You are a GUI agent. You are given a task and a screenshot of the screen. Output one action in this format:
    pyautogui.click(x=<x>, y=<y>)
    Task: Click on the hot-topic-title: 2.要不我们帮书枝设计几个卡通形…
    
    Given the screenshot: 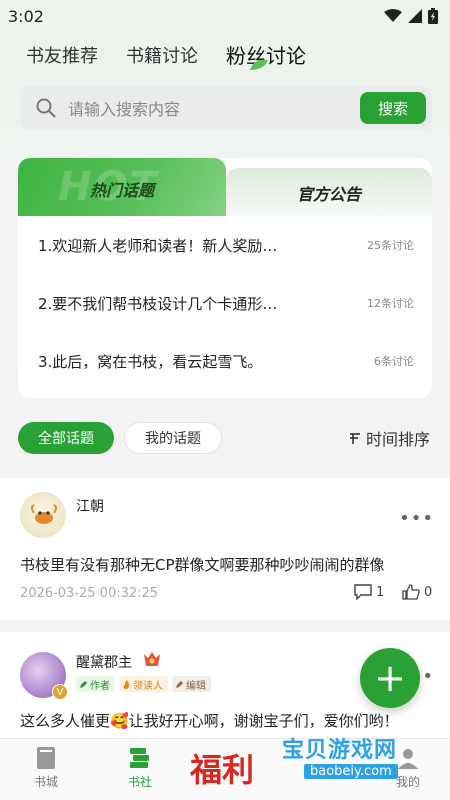 What is the action you would take?
    pyautogui.click(x=158, y=303)
    